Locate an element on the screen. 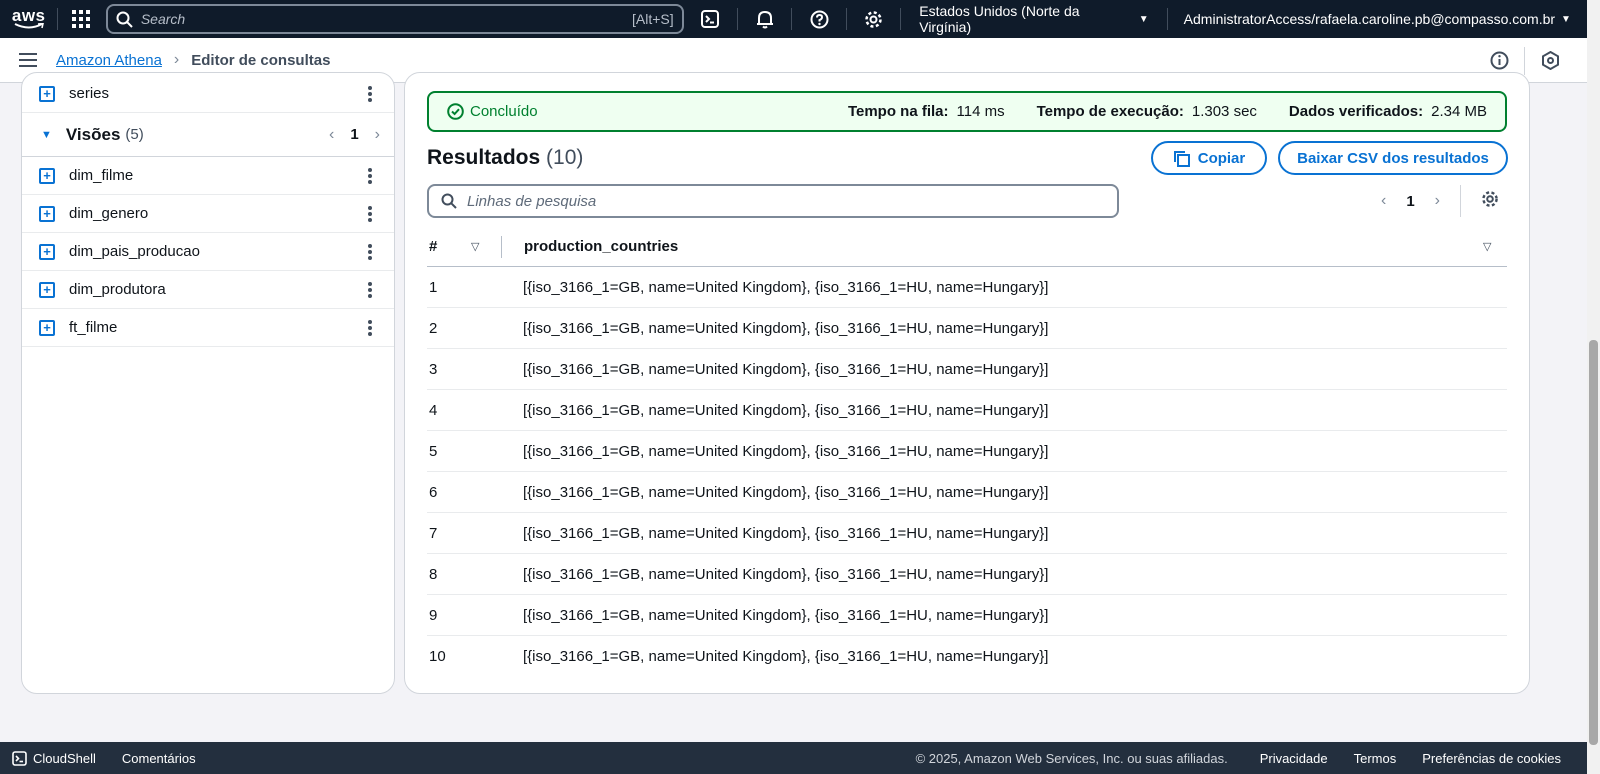  terms-link: Termos is located at coordinates (1375, 758).